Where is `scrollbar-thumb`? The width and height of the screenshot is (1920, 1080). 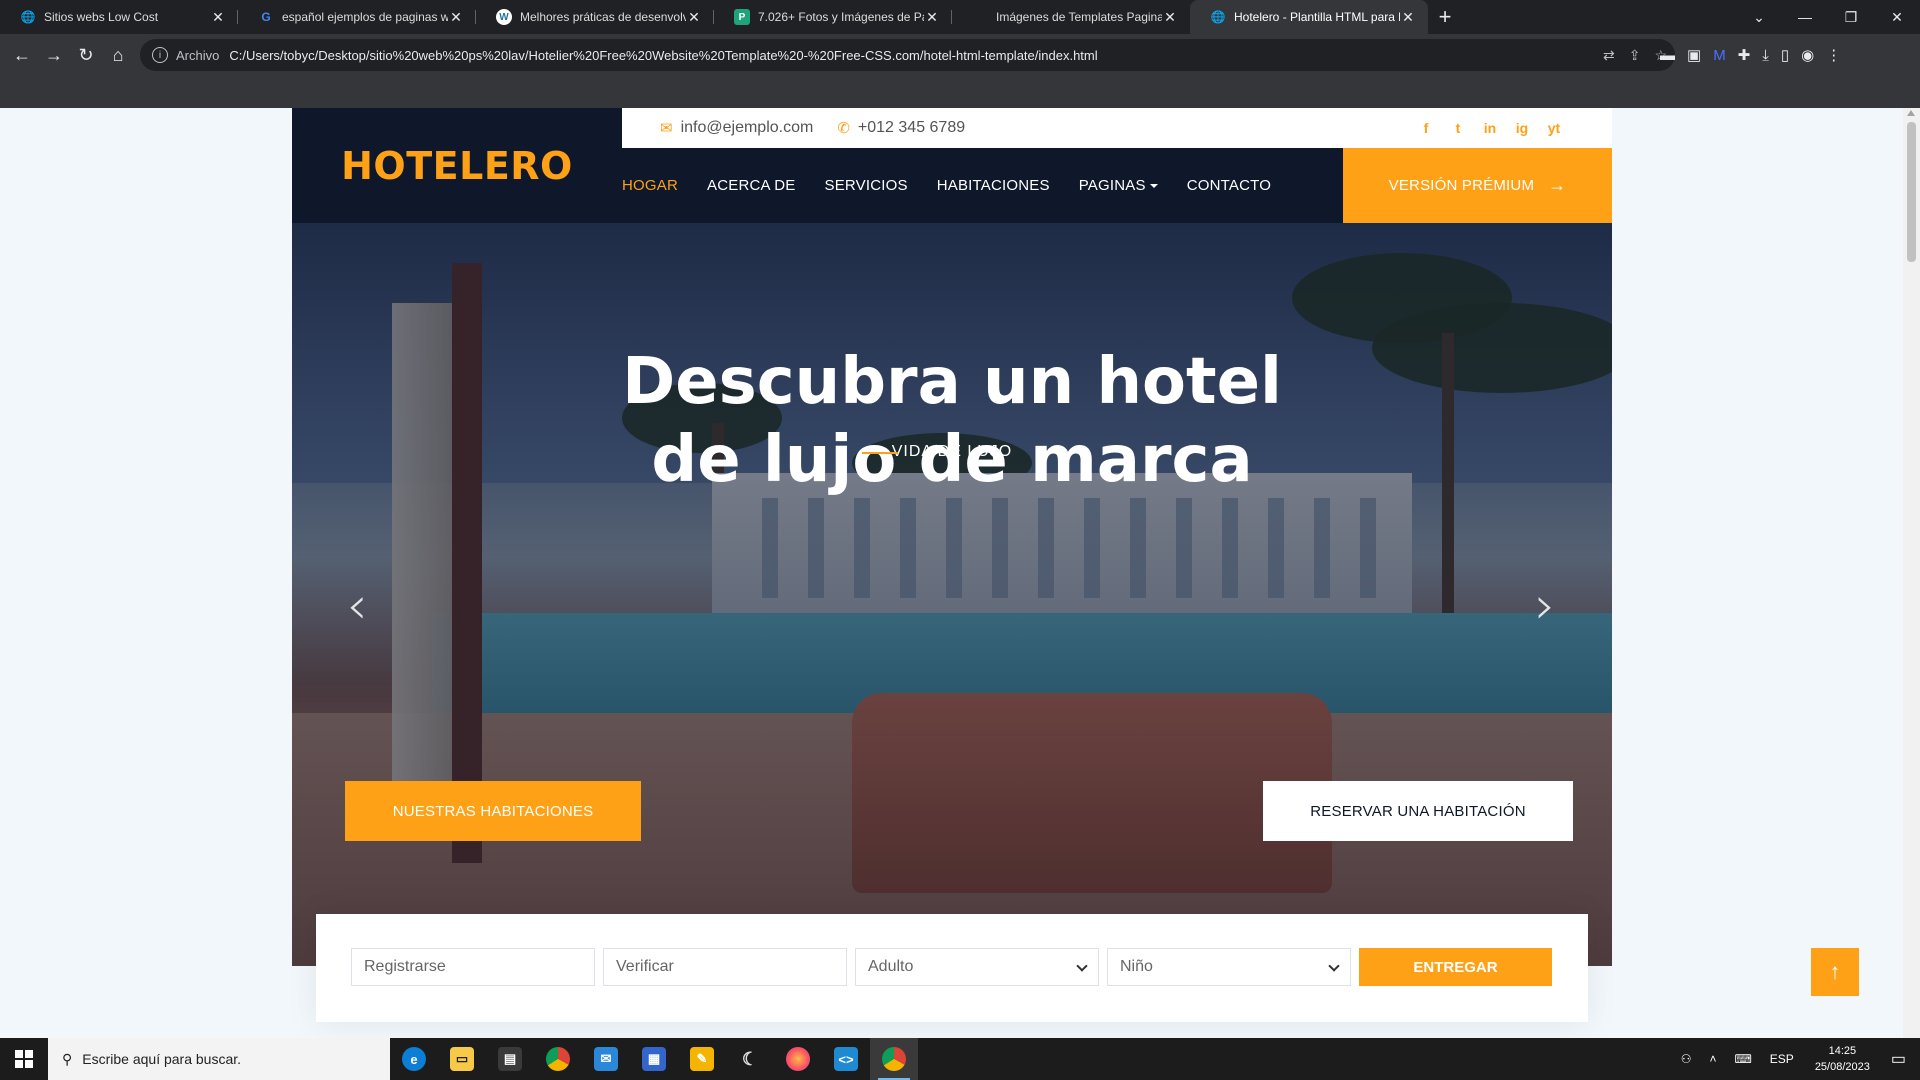
scrollbar-thumb is located at coordinates (1911, 192).